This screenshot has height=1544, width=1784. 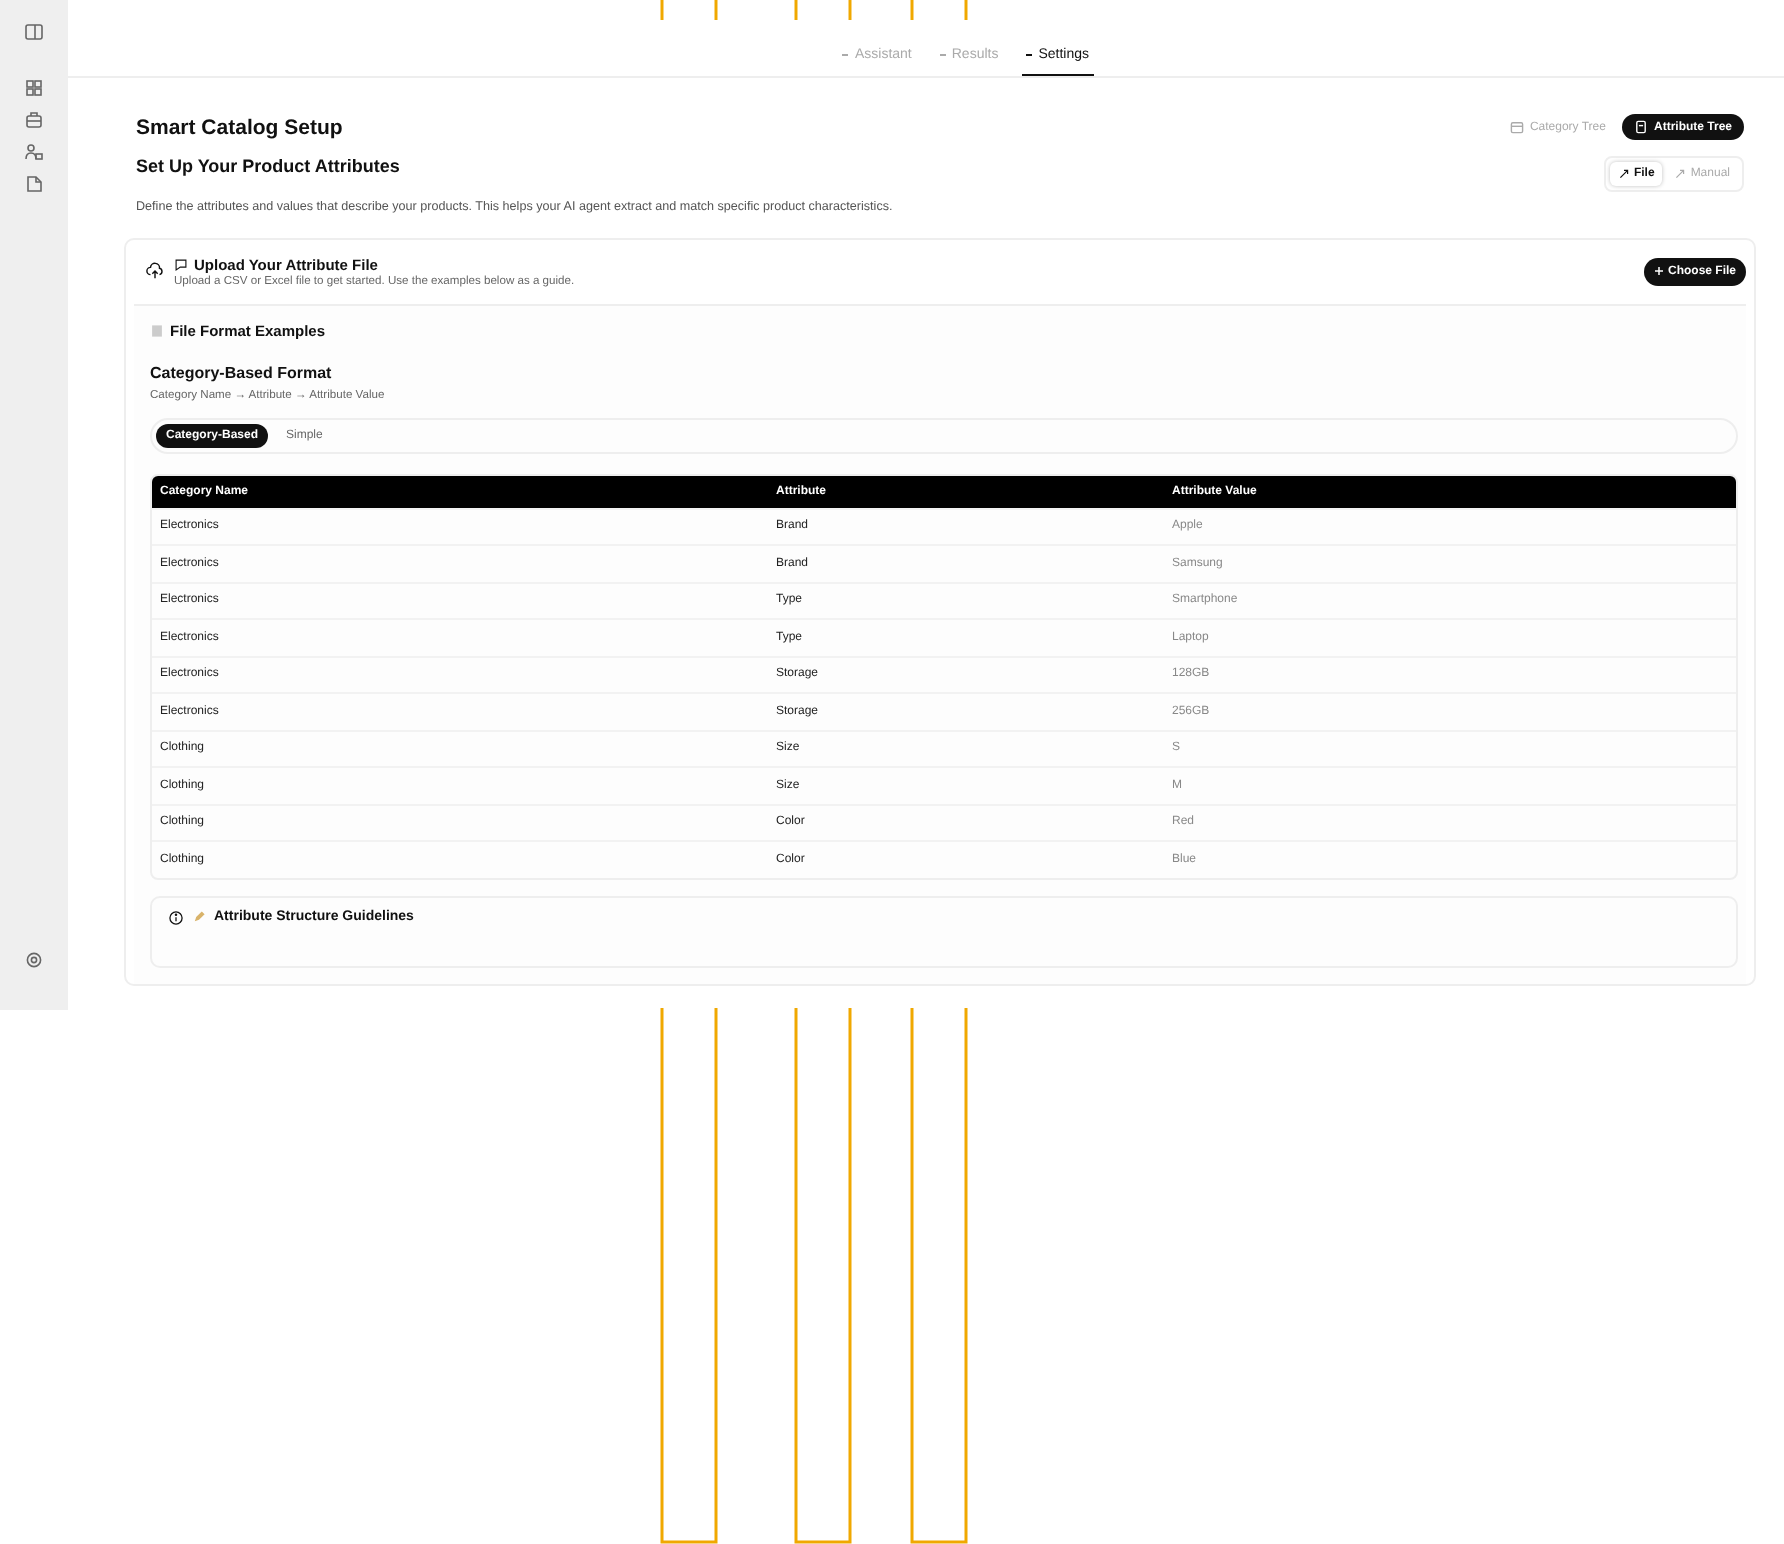 What do you see at coordinates (34, 152) in the screenshot?
I see `users-icon` at bounding box center [34, 152].